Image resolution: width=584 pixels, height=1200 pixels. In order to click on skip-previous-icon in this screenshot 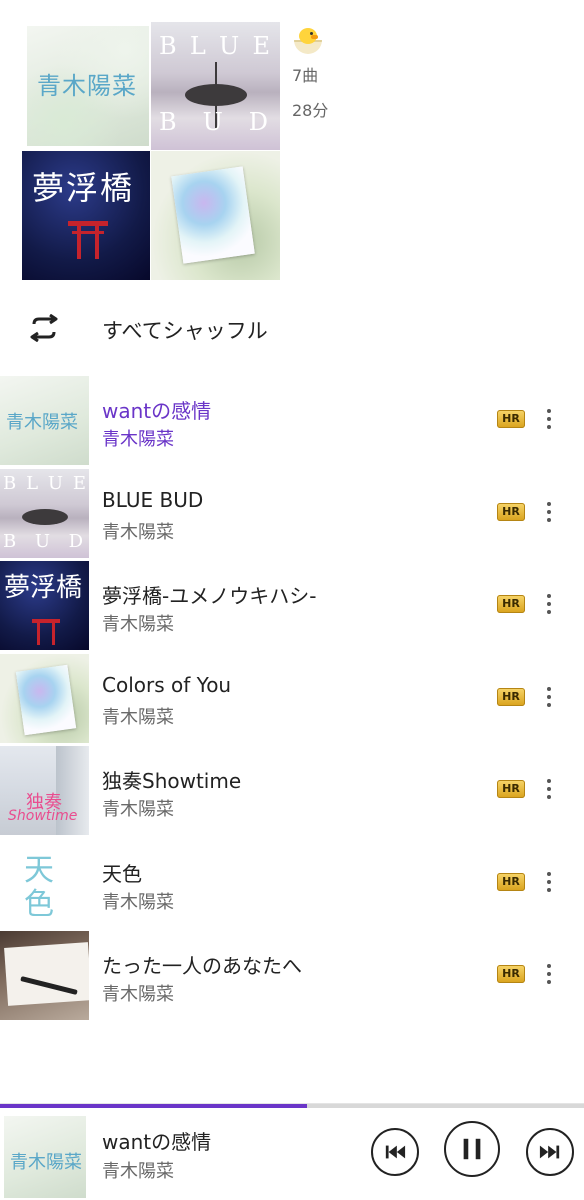, I will do `click(395, 1152)`.